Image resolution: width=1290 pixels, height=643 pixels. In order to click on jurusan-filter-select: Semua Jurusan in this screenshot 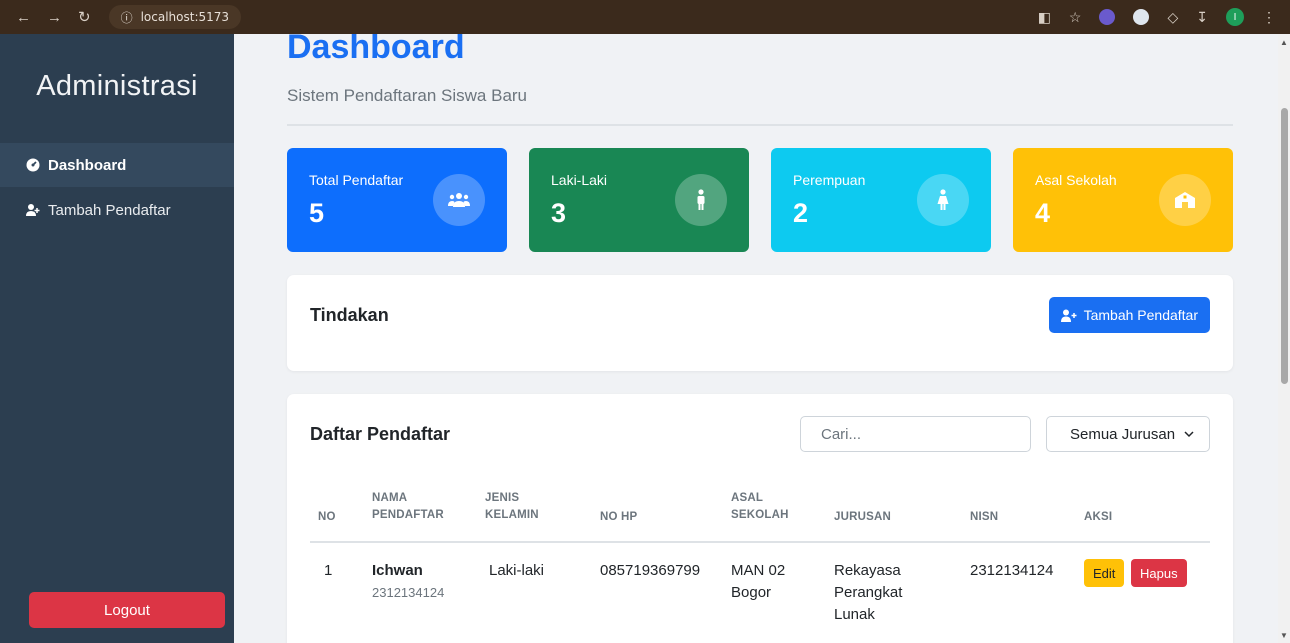, I will do `click(1128, 434)`.